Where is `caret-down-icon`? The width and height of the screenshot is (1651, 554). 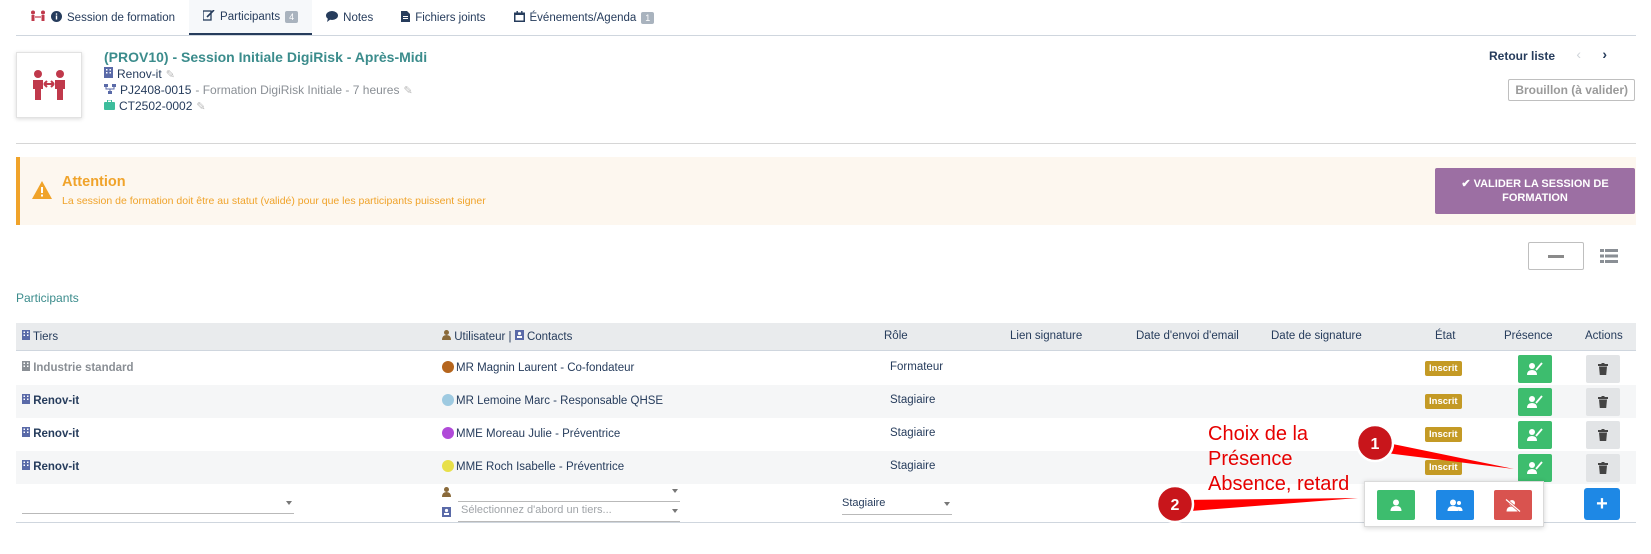
caret-down-icon is located at coordinates (289, 503).